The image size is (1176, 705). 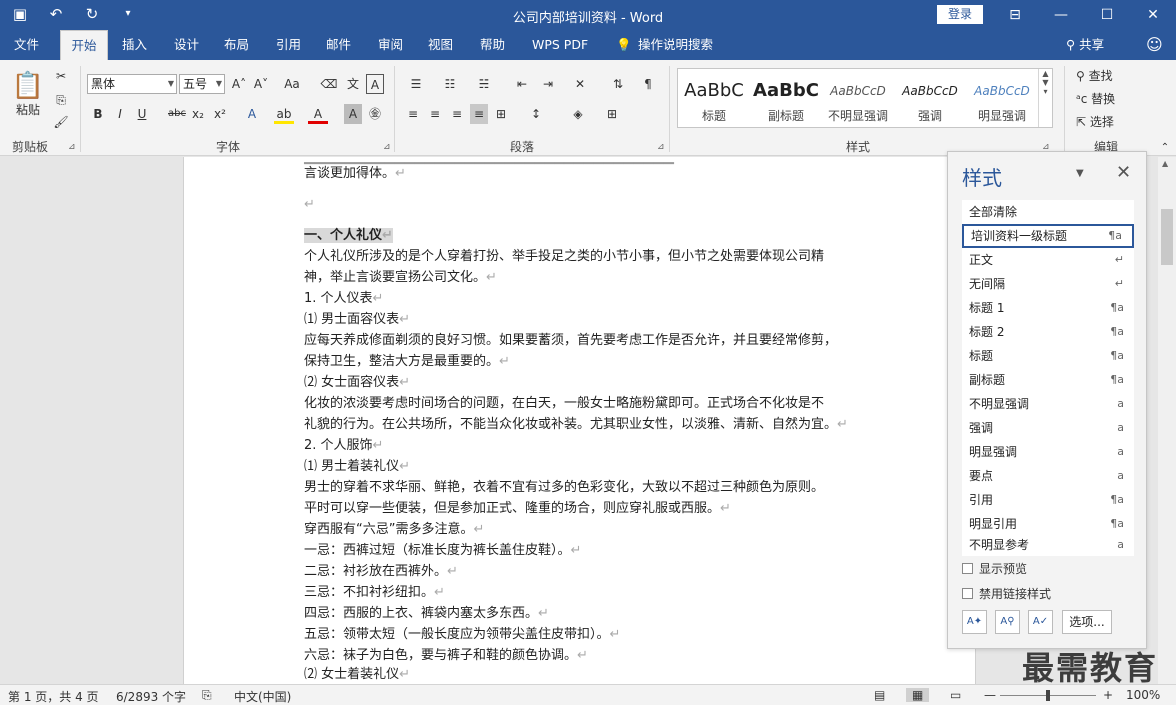 I want to click on style-item: 副标题 ¶a, so click(x=1048, y=380).